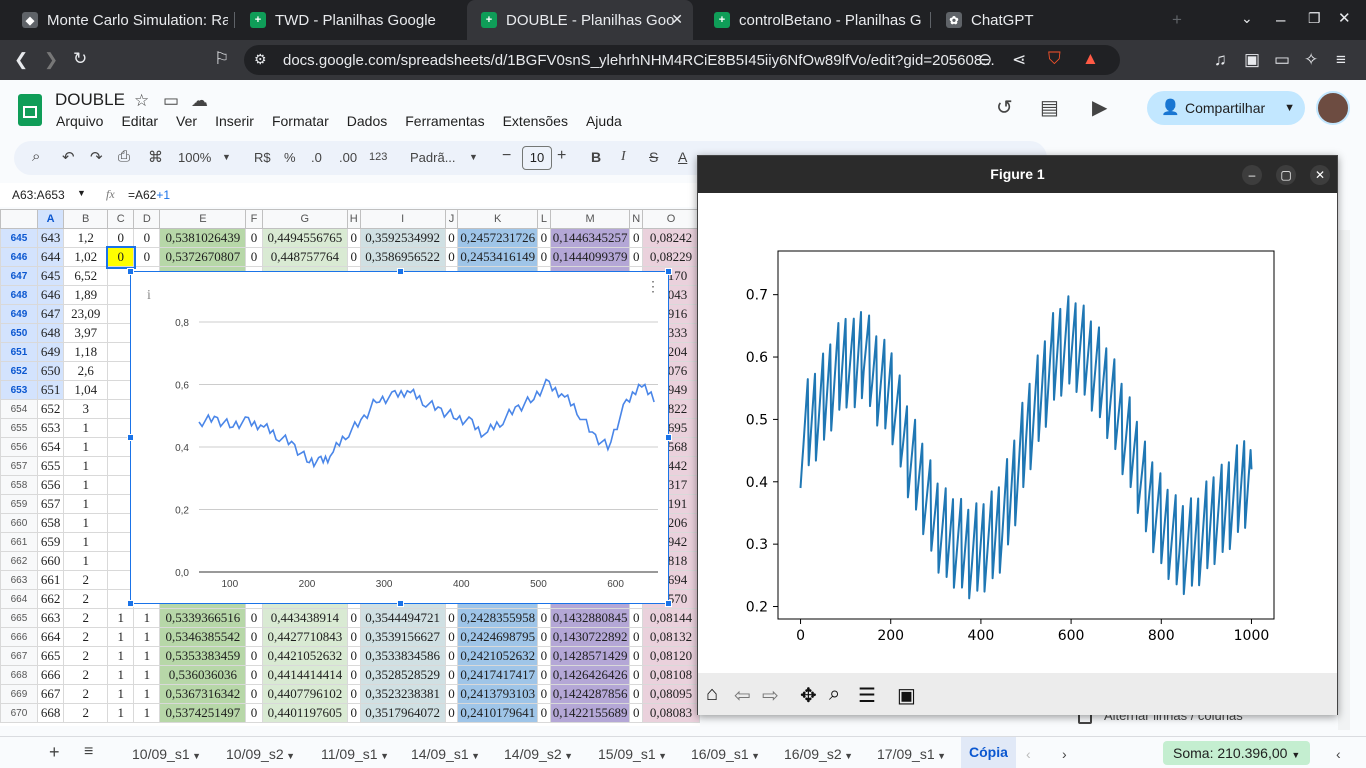 Image resolution: width=1366 pixels, height=768 pixels. What do you see at coordinates (653, 286) in the screenshot?
I see `chart-menu-icon: ⋮` at bounding box center [653, 286].